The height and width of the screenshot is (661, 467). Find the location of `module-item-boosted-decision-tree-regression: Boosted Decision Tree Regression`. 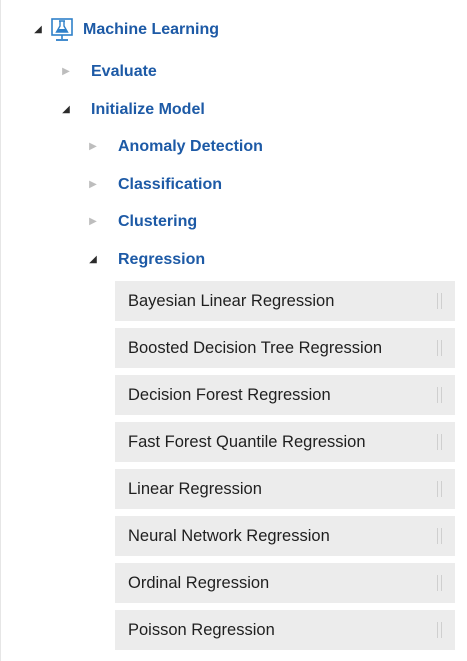

module-item-boosted-decision-tree-regression: Boosted Decision Tree Regression is located at coordinates (285, 348).